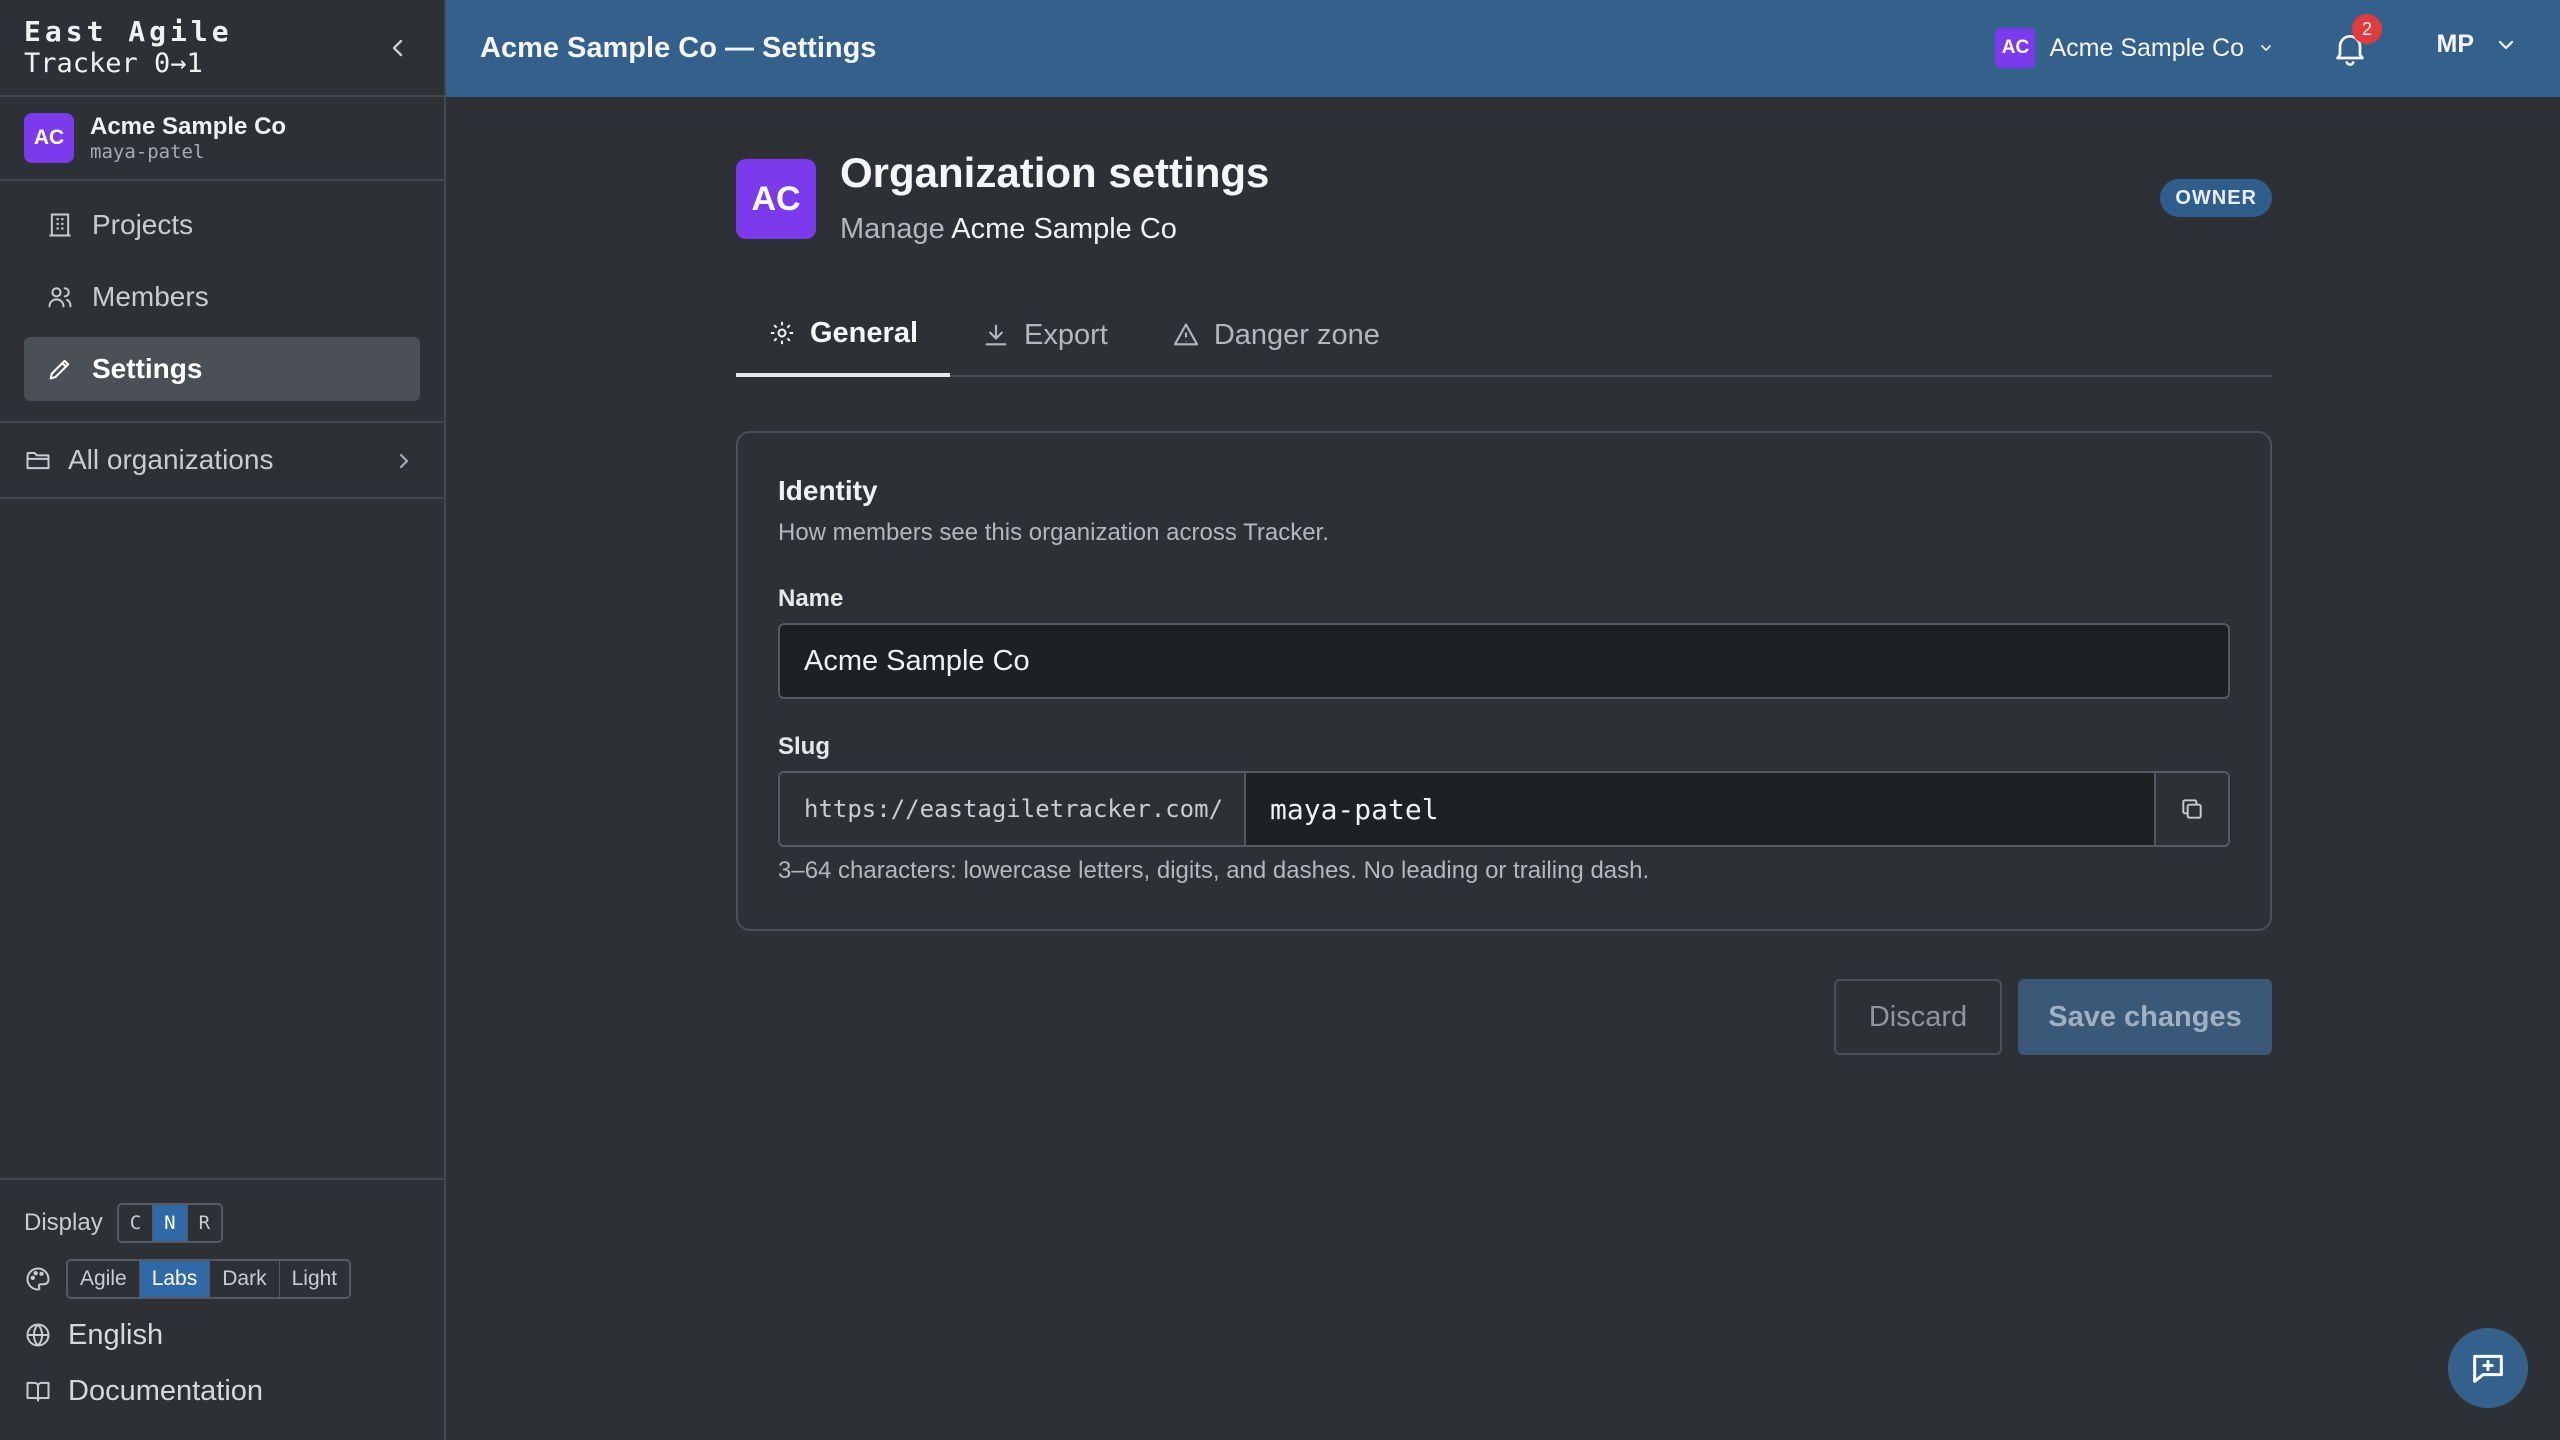 The width and height of the screenshot is (2560, 1440). What do you see at coordinates (222, 297) in the screenshot?
I see `sidebar-item-members: Members` at bounding box center [222, 297].